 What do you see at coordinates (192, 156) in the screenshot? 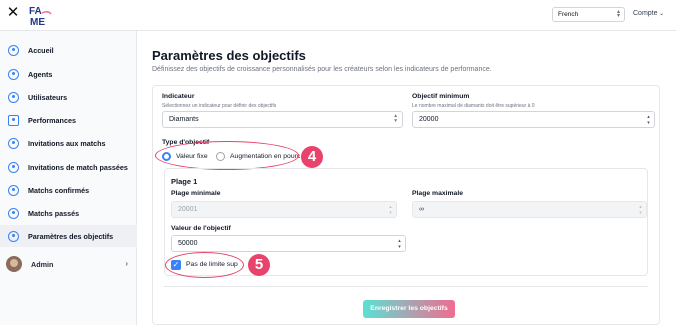
I see `radio-fixed-value-label: Valeur fixe` at bounding box center [192, 156].